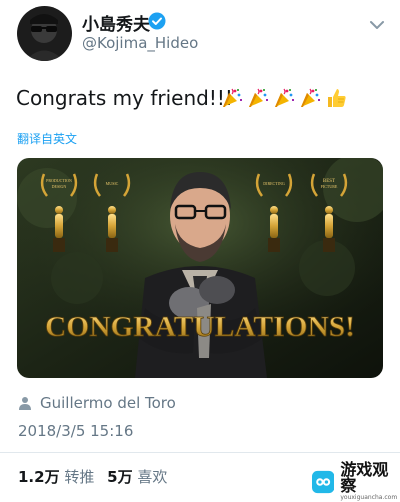 This screenshot has height=502, width=400. What do you see at coordinates (119, 477) in the screenshot?
I see `likes-count: 5万` at bounding box center [119, 477].